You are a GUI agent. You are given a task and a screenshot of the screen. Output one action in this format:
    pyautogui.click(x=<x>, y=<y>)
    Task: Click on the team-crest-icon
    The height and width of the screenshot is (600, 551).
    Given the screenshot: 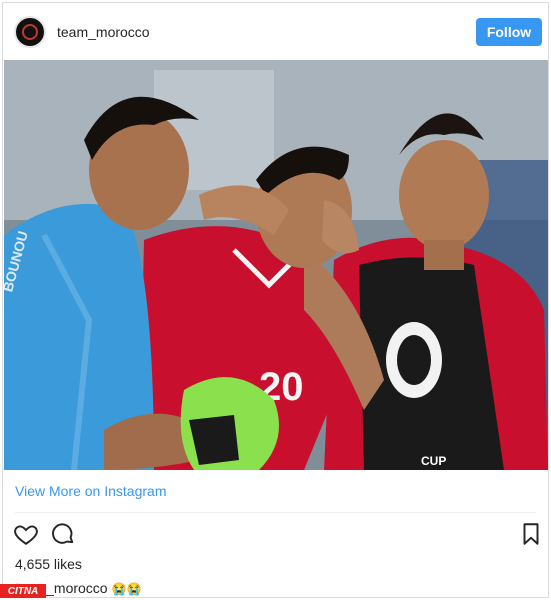 What is the action you would take?
    pyautogui.click(x=30, y=32)
    